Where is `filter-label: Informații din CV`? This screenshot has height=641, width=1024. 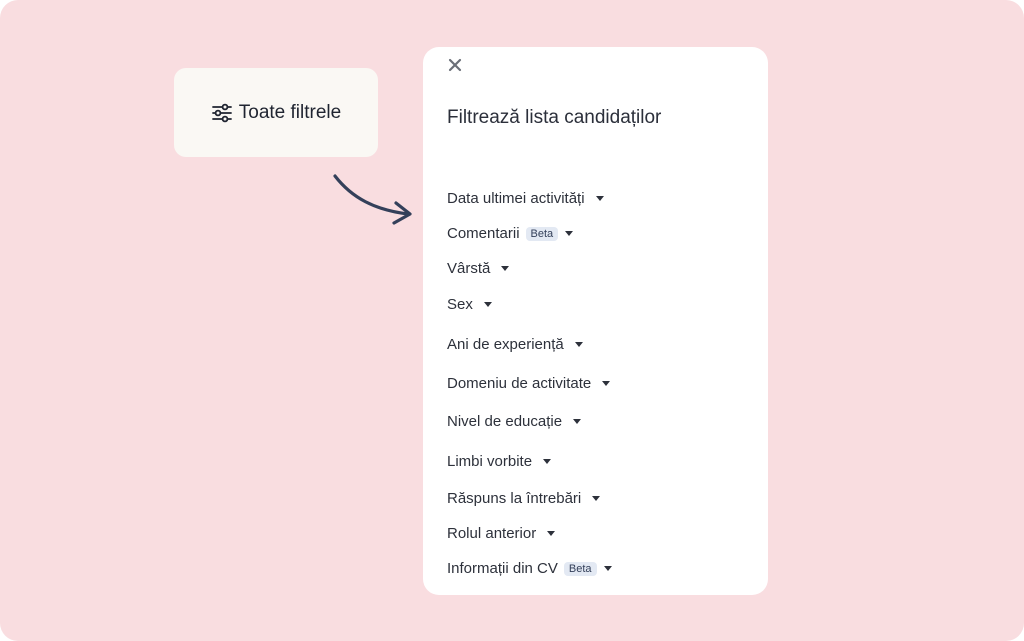 filter-label: Informații din CV is located at coordinates (502, 568).